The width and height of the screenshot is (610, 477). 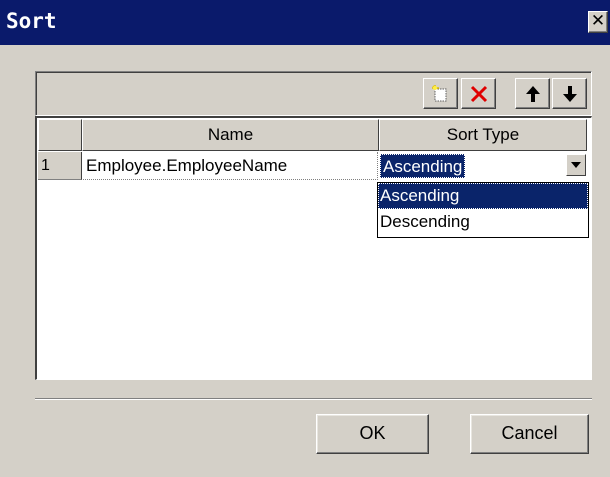 I want to click on new-item-icon, so click(x=438, y=92).